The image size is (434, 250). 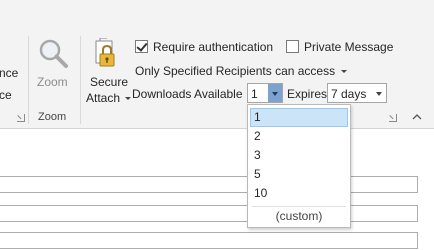 I want to click on recipients-access-dropdown: Only Specified Recipients can access, so click(x=241, y=71).